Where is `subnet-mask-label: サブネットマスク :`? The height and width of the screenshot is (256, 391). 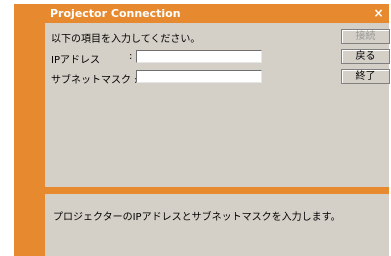 subnet-mask-label: サブネットマスク : is located at coordinates (94, 80).